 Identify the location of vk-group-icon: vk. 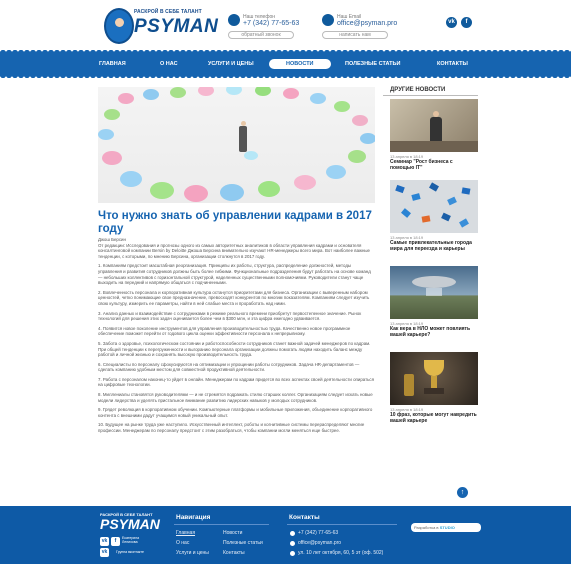
(104, 552).